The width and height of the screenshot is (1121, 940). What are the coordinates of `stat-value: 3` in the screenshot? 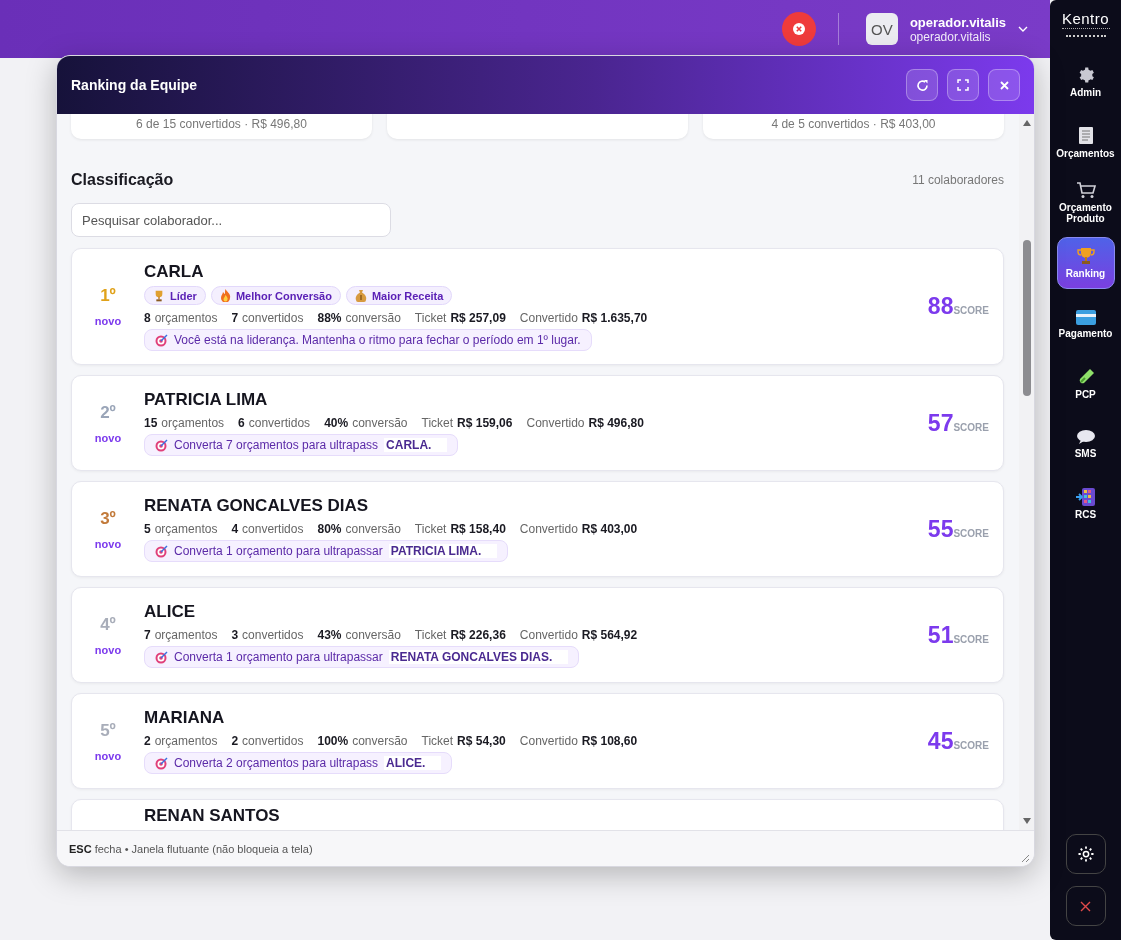 It's located at (235, 635).